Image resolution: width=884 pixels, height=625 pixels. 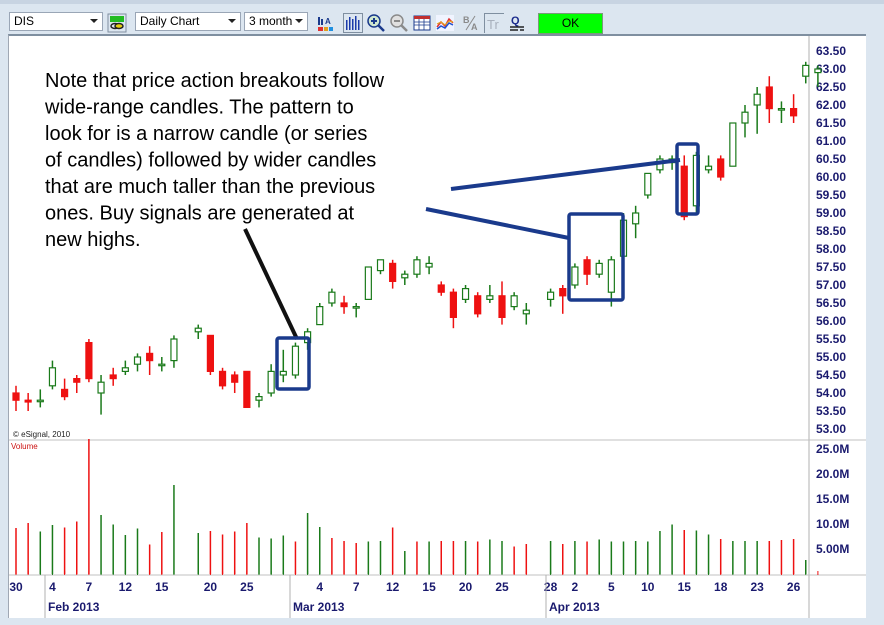 What do you see at coordinates (831, 87) in the screenshot?
I see `price-tick-label: 62.50` at bounding box center [831, 87].